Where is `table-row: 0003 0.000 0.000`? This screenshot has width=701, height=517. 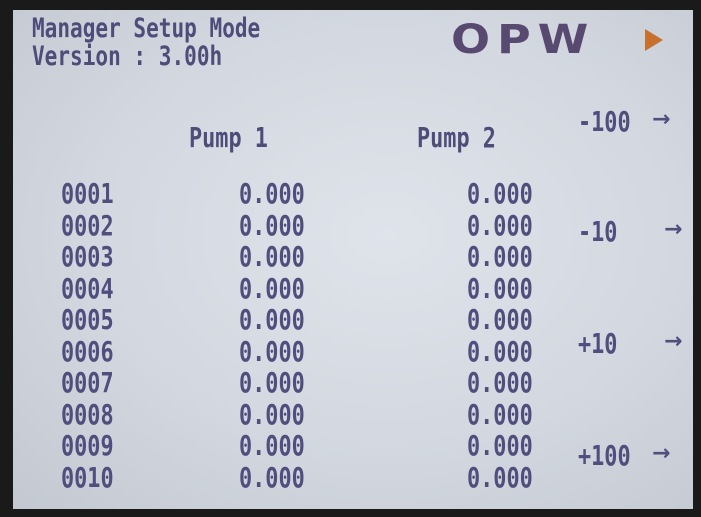 table-row: 0003 0.000 0.000 is located at coordinates (311, 257).